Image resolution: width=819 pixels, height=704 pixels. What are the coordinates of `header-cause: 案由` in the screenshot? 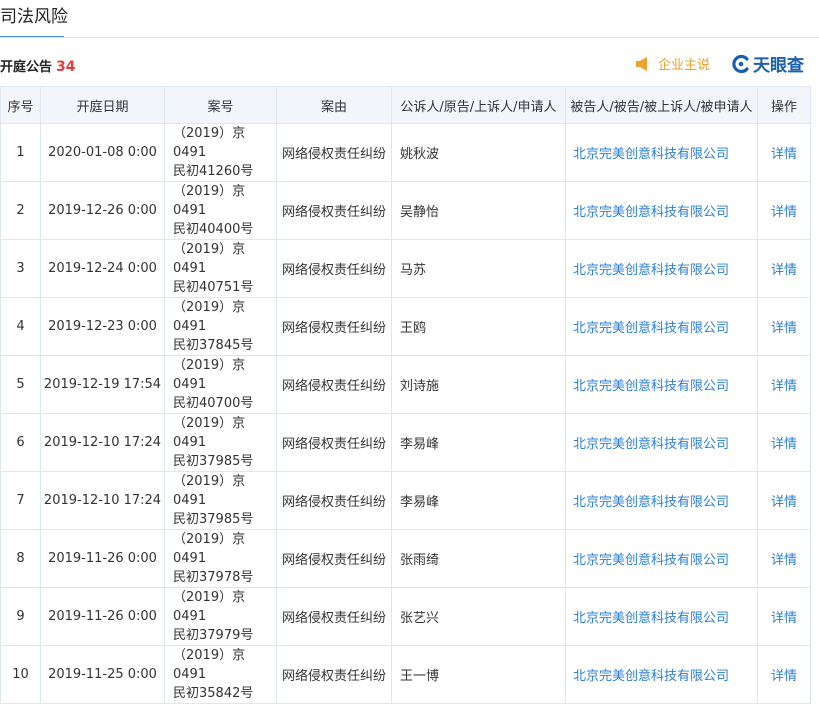 It's located at (334, 105).